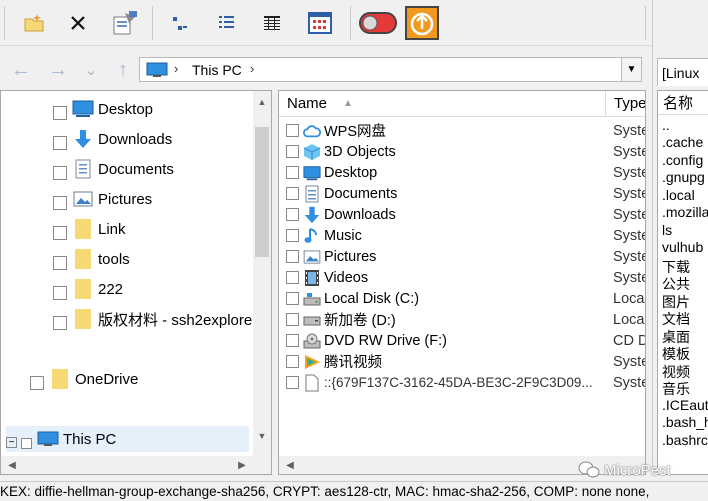 This screenshot has width=708, height=501. I want to click on address-dropdown-button: ▼, so click(631, 69).